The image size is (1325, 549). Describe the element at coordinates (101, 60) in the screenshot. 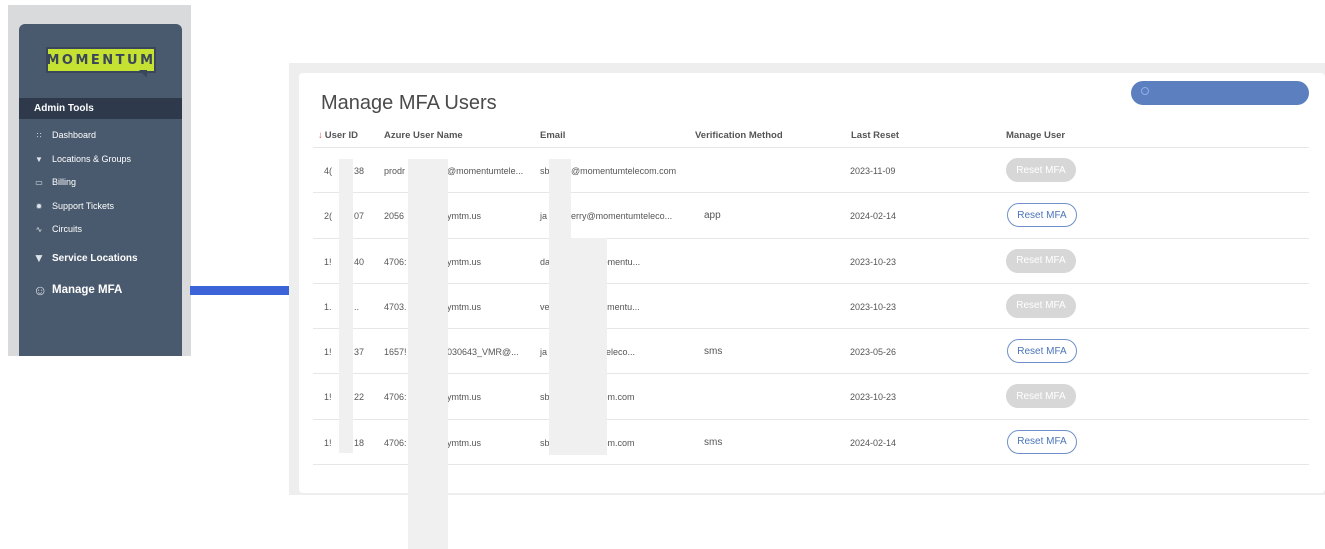

I see `logo-text: MOMENTUM` at that location.